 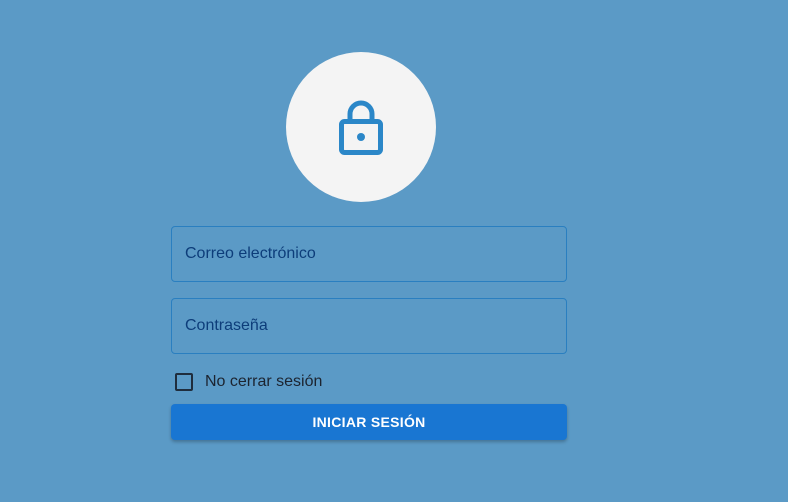 I want to click on avatar, so click(x=361, y=127).